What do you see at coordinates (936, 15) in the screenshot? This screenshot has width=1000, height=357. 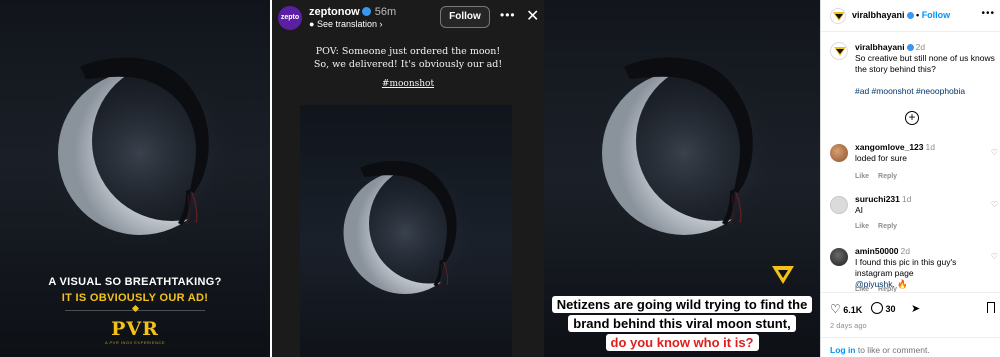 I see `follow-link: Follow` at bounding box center [936, 15].